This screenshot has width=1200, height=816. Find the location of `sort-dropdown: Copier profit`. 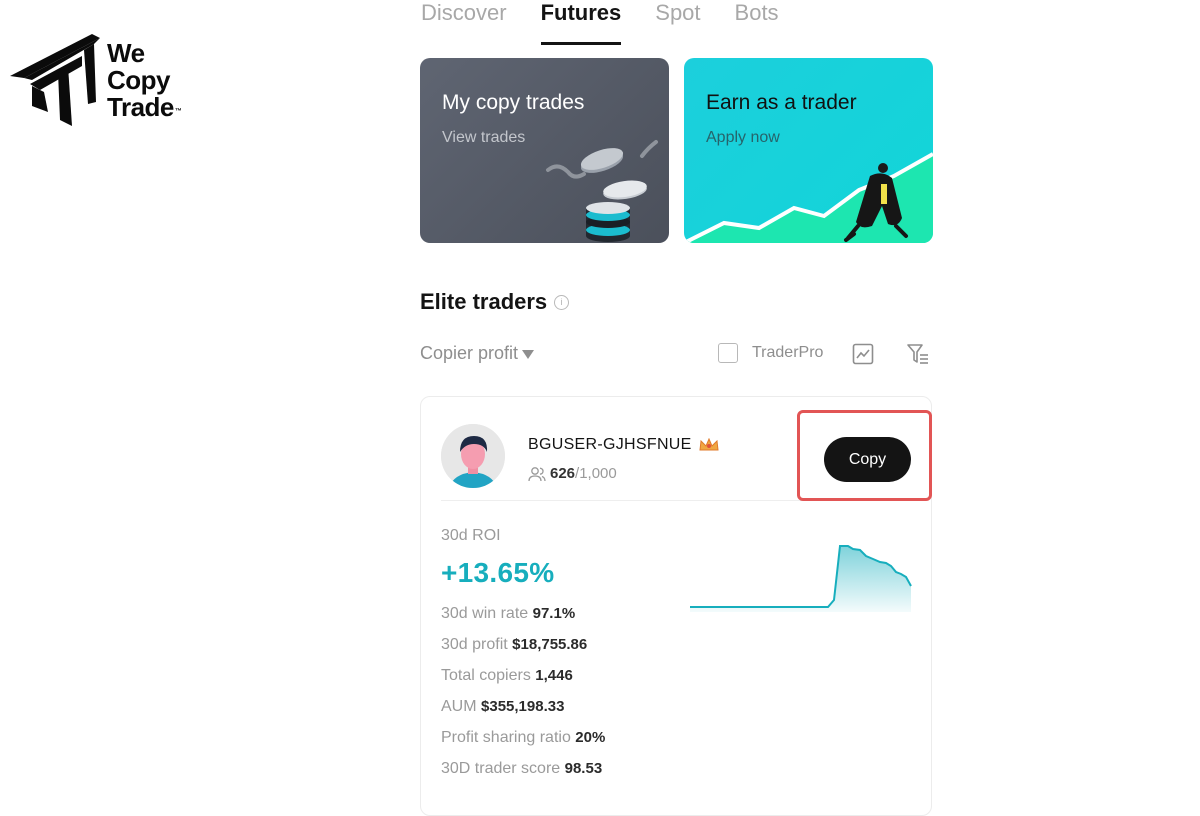

sort-dropdown: Copier profit is located at coordinates (477, 353).